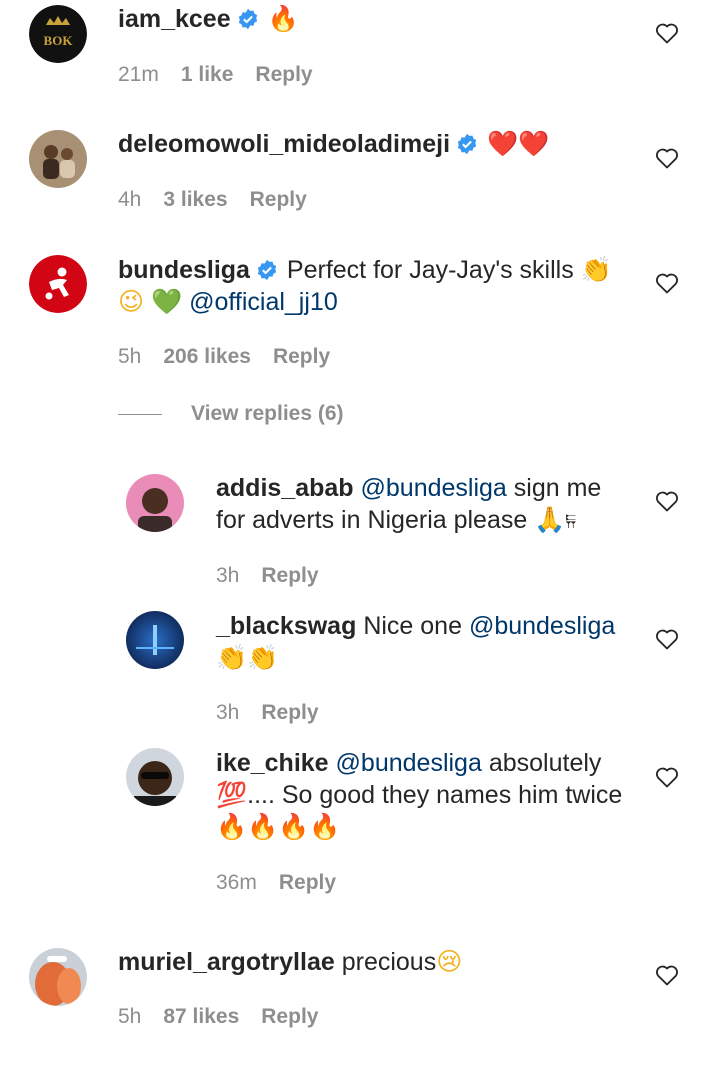 The image size is (720, 1072). What do you see at coordinates (174, 19) in the screenshot?
I see `username: iam_kcee` at bounding box center [174, 19].